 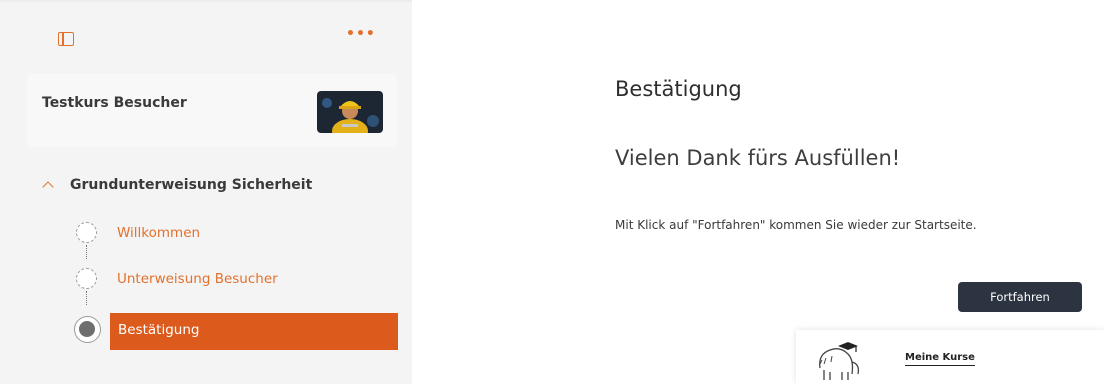 I want to click on sidebar-toggle-icon, so click(x=66, y=39).